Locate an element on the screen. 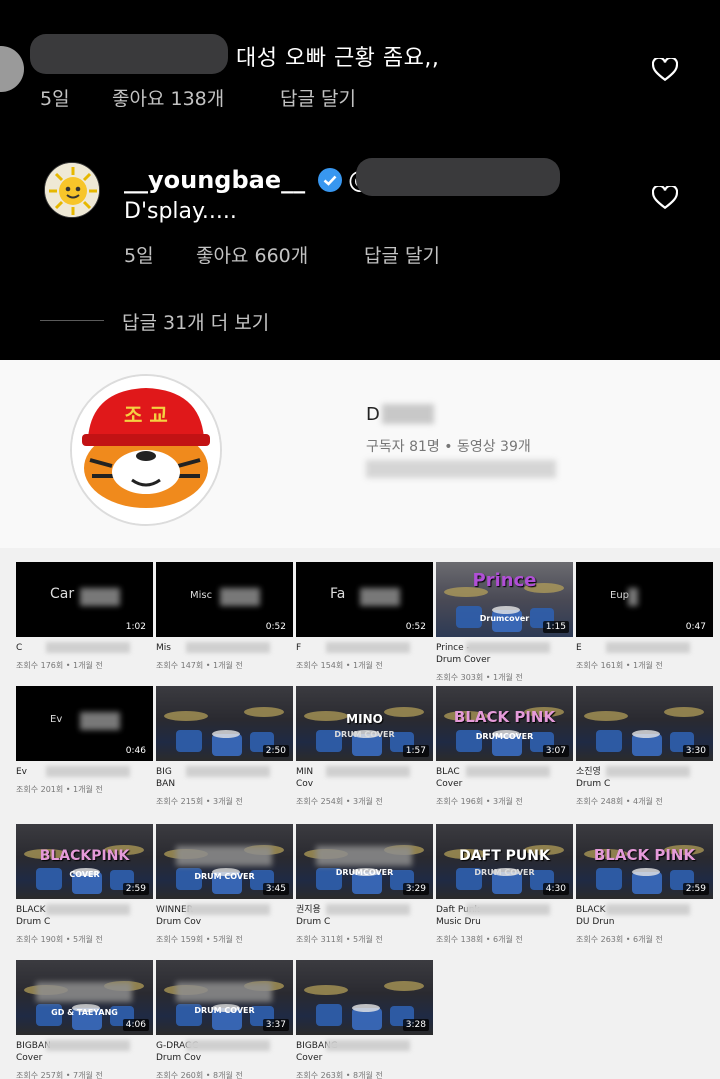 The width and height of the screenshot is (720, 1079). video-thumbnail: DRUM COVER 3:37 is located at coordinates (224, 997).